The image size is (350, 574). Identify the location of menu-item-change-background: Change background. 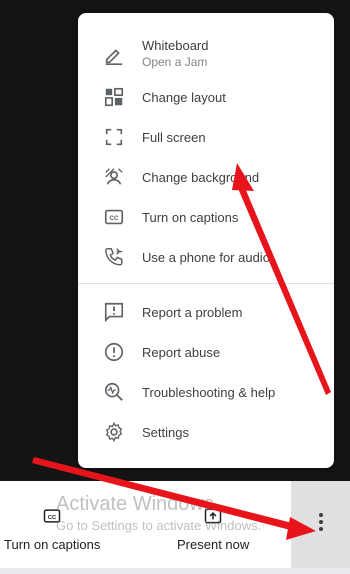
(206, 177).